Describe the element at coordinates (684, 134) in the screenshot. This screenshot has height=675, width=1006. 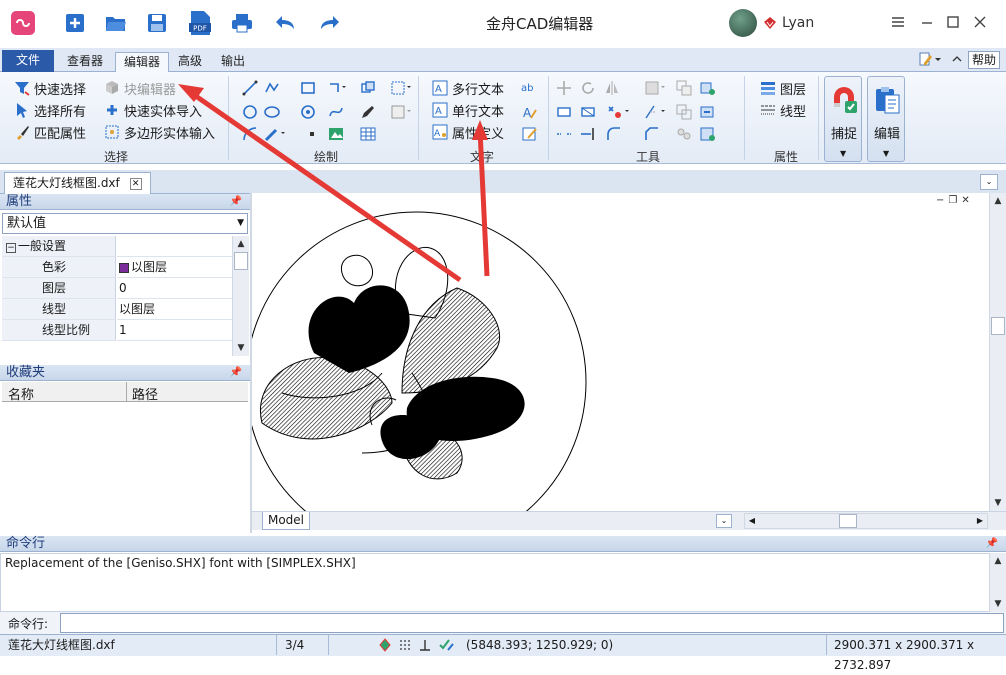
I see `group-icon` at that location.